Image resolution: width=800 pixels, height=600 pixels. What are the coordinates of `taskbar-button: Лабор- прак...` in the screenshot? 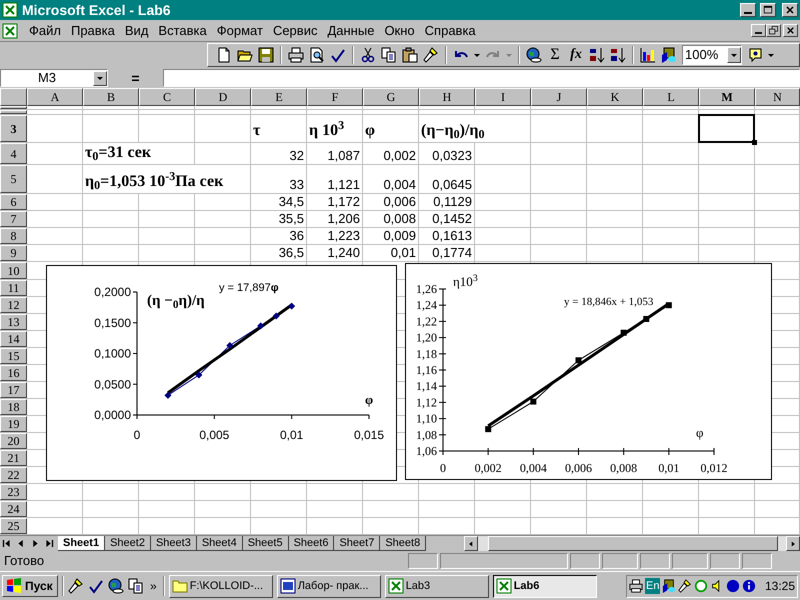 It's located at (328, 586).